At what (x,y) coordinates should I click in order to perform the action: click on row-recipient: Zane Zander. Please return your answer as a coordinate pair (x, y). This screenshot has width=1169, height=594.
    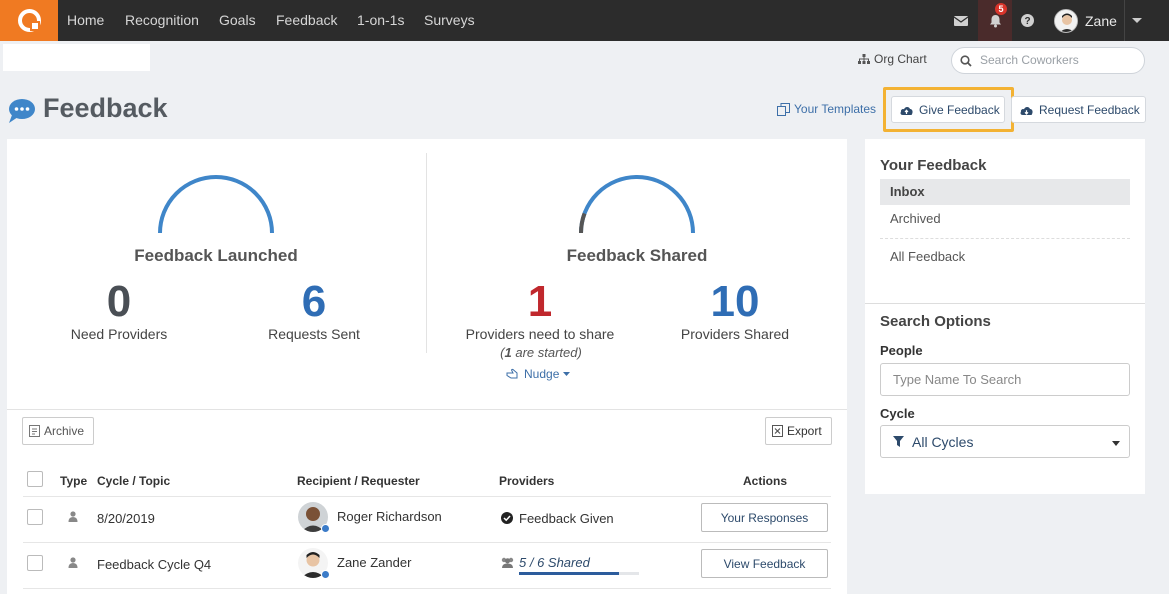
    Looking at the image, I should click on (374, 562).